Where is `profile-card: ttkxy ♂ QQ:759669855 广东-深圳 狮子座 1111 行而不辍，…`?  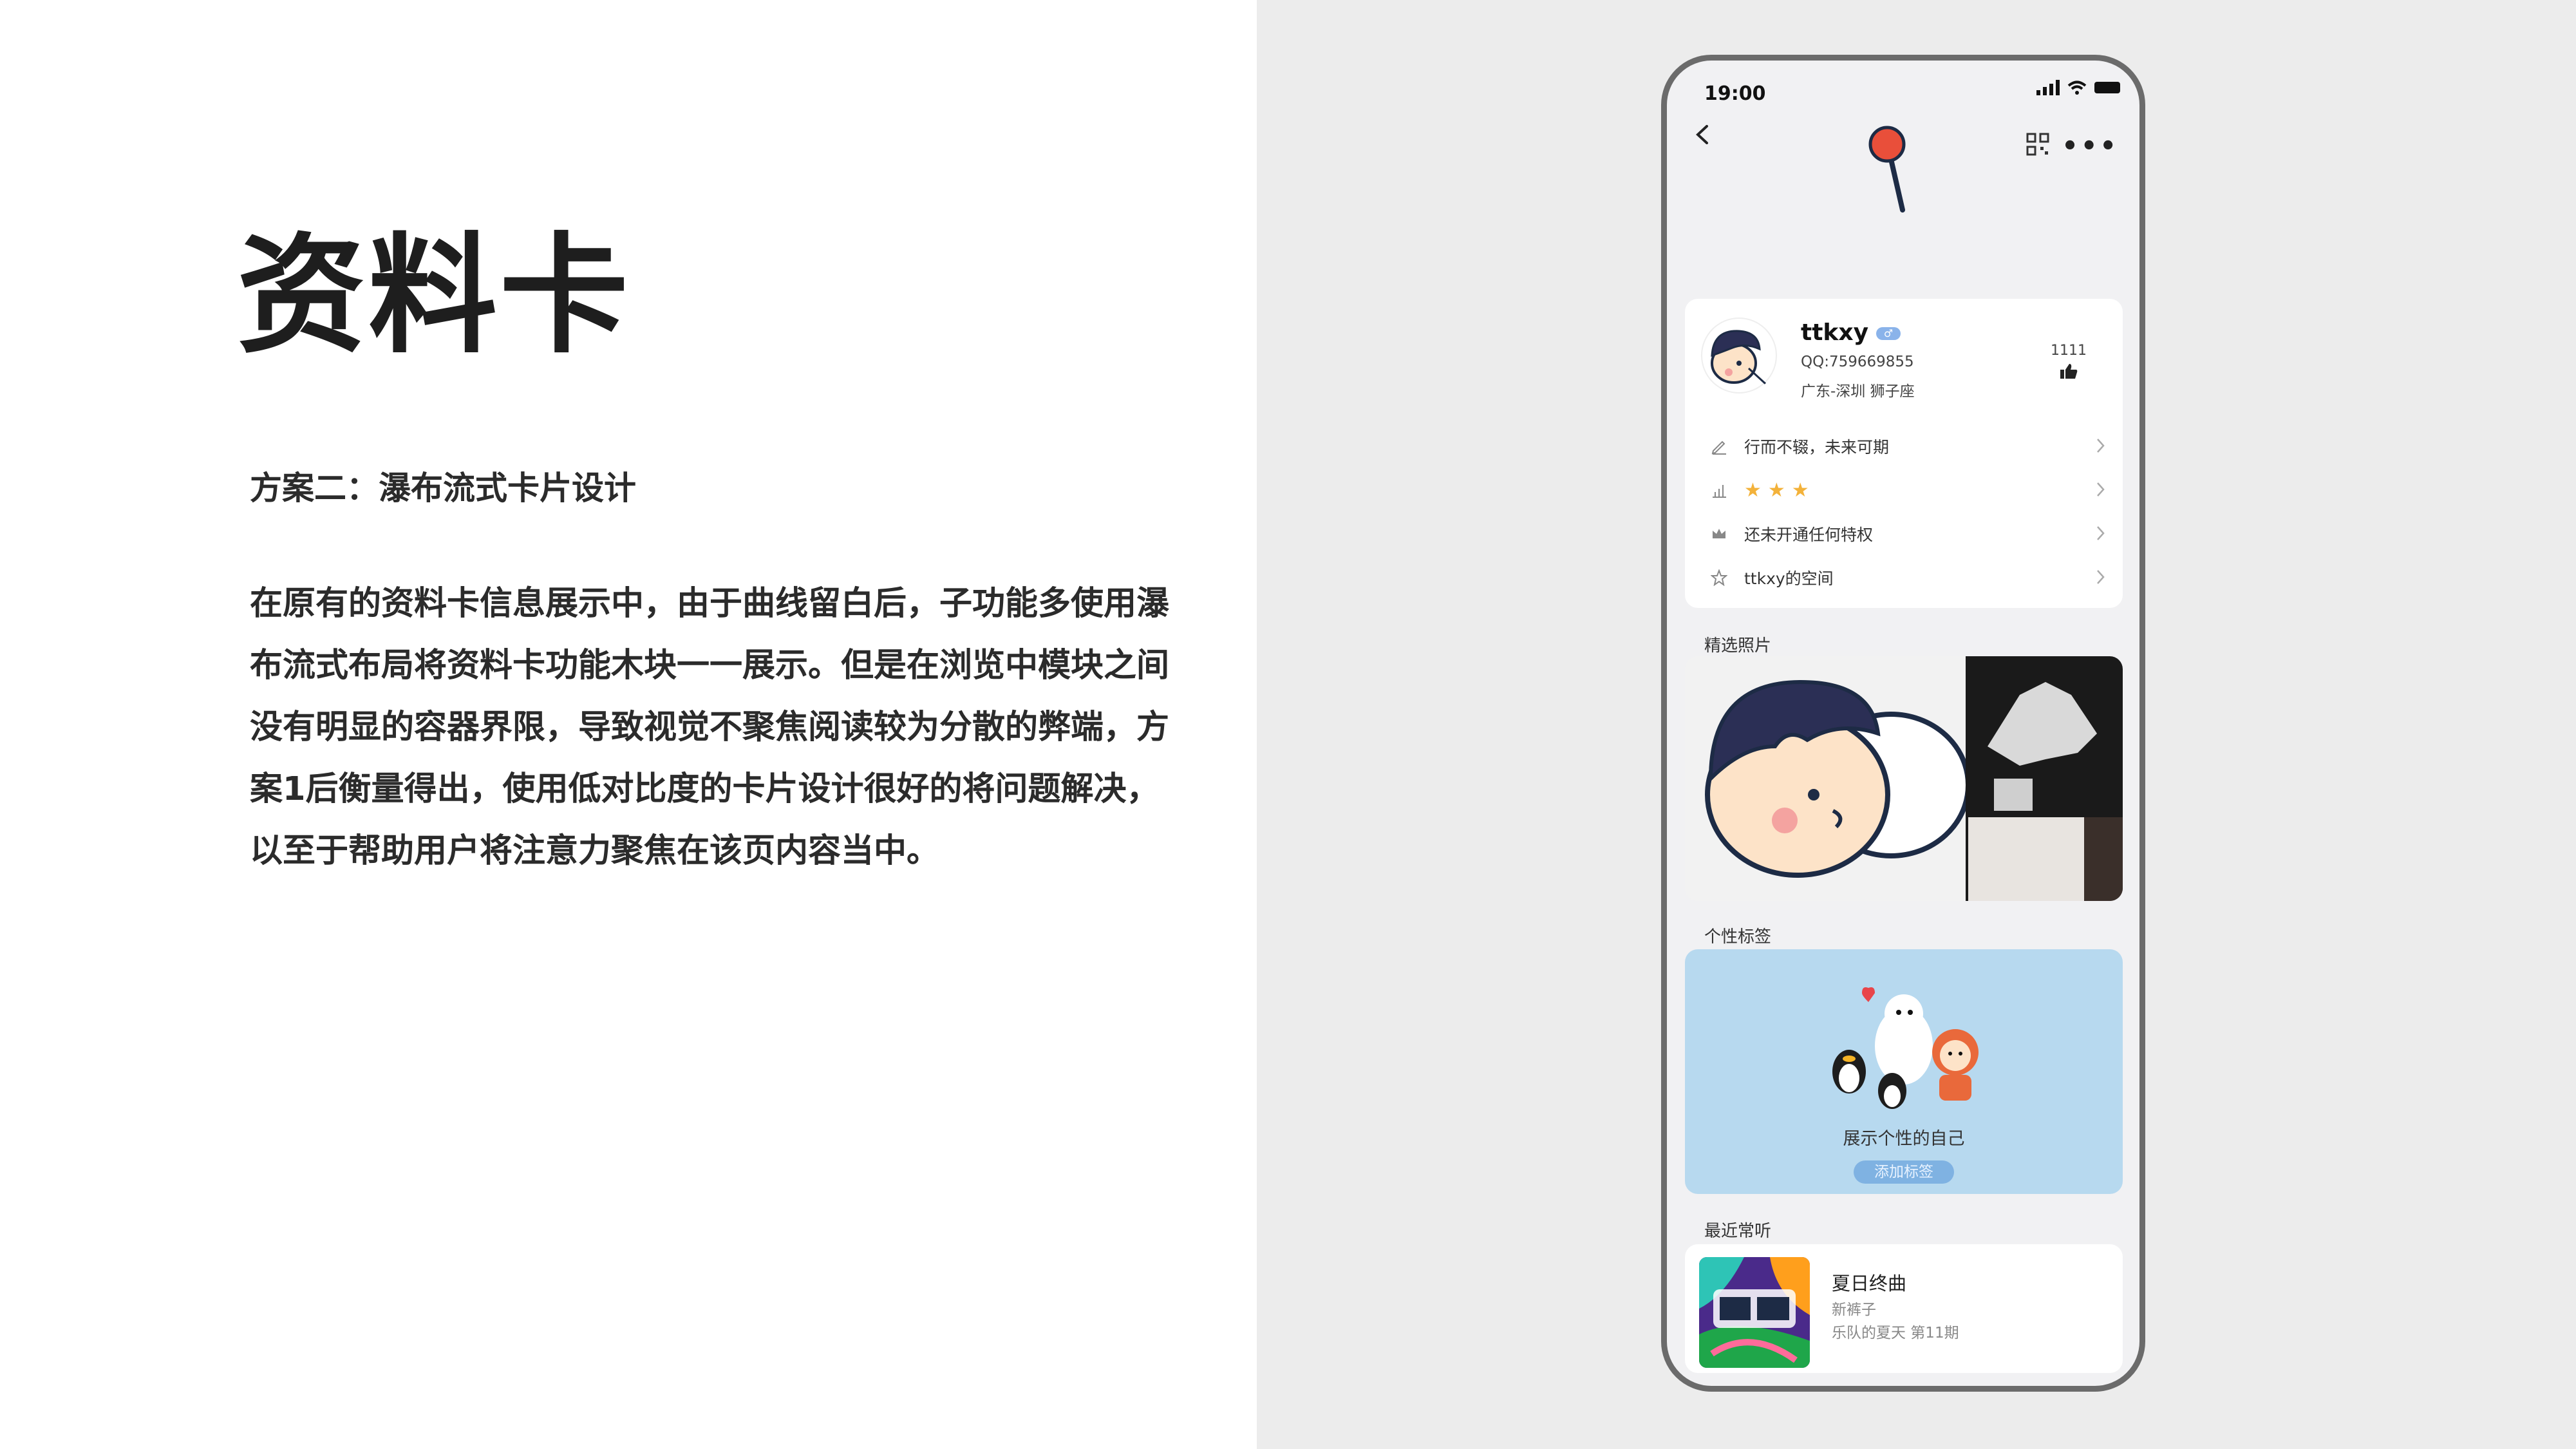
profile-card: ttkxy ♂ QQ:759669855 广东-深圳 狮子座 1111 行而不辍，… is located at coordinates (1904, 453).